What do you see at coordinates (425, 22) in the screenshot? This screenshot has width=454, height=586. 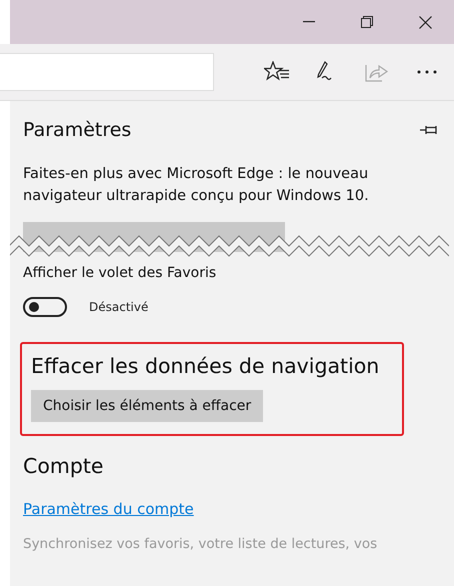 I see `close-icon` at bounding box center [425, 22].